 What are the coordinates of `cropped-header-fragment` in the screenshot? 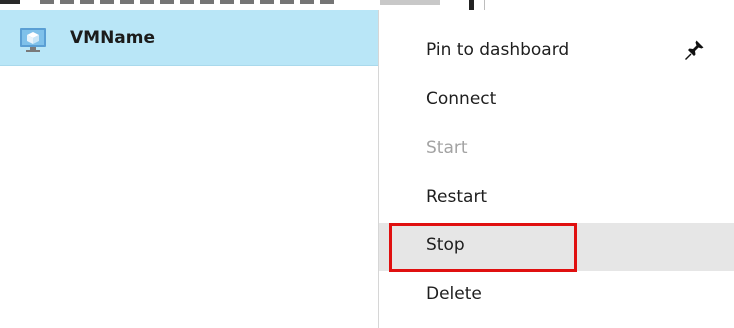 It's located at (367, 5).